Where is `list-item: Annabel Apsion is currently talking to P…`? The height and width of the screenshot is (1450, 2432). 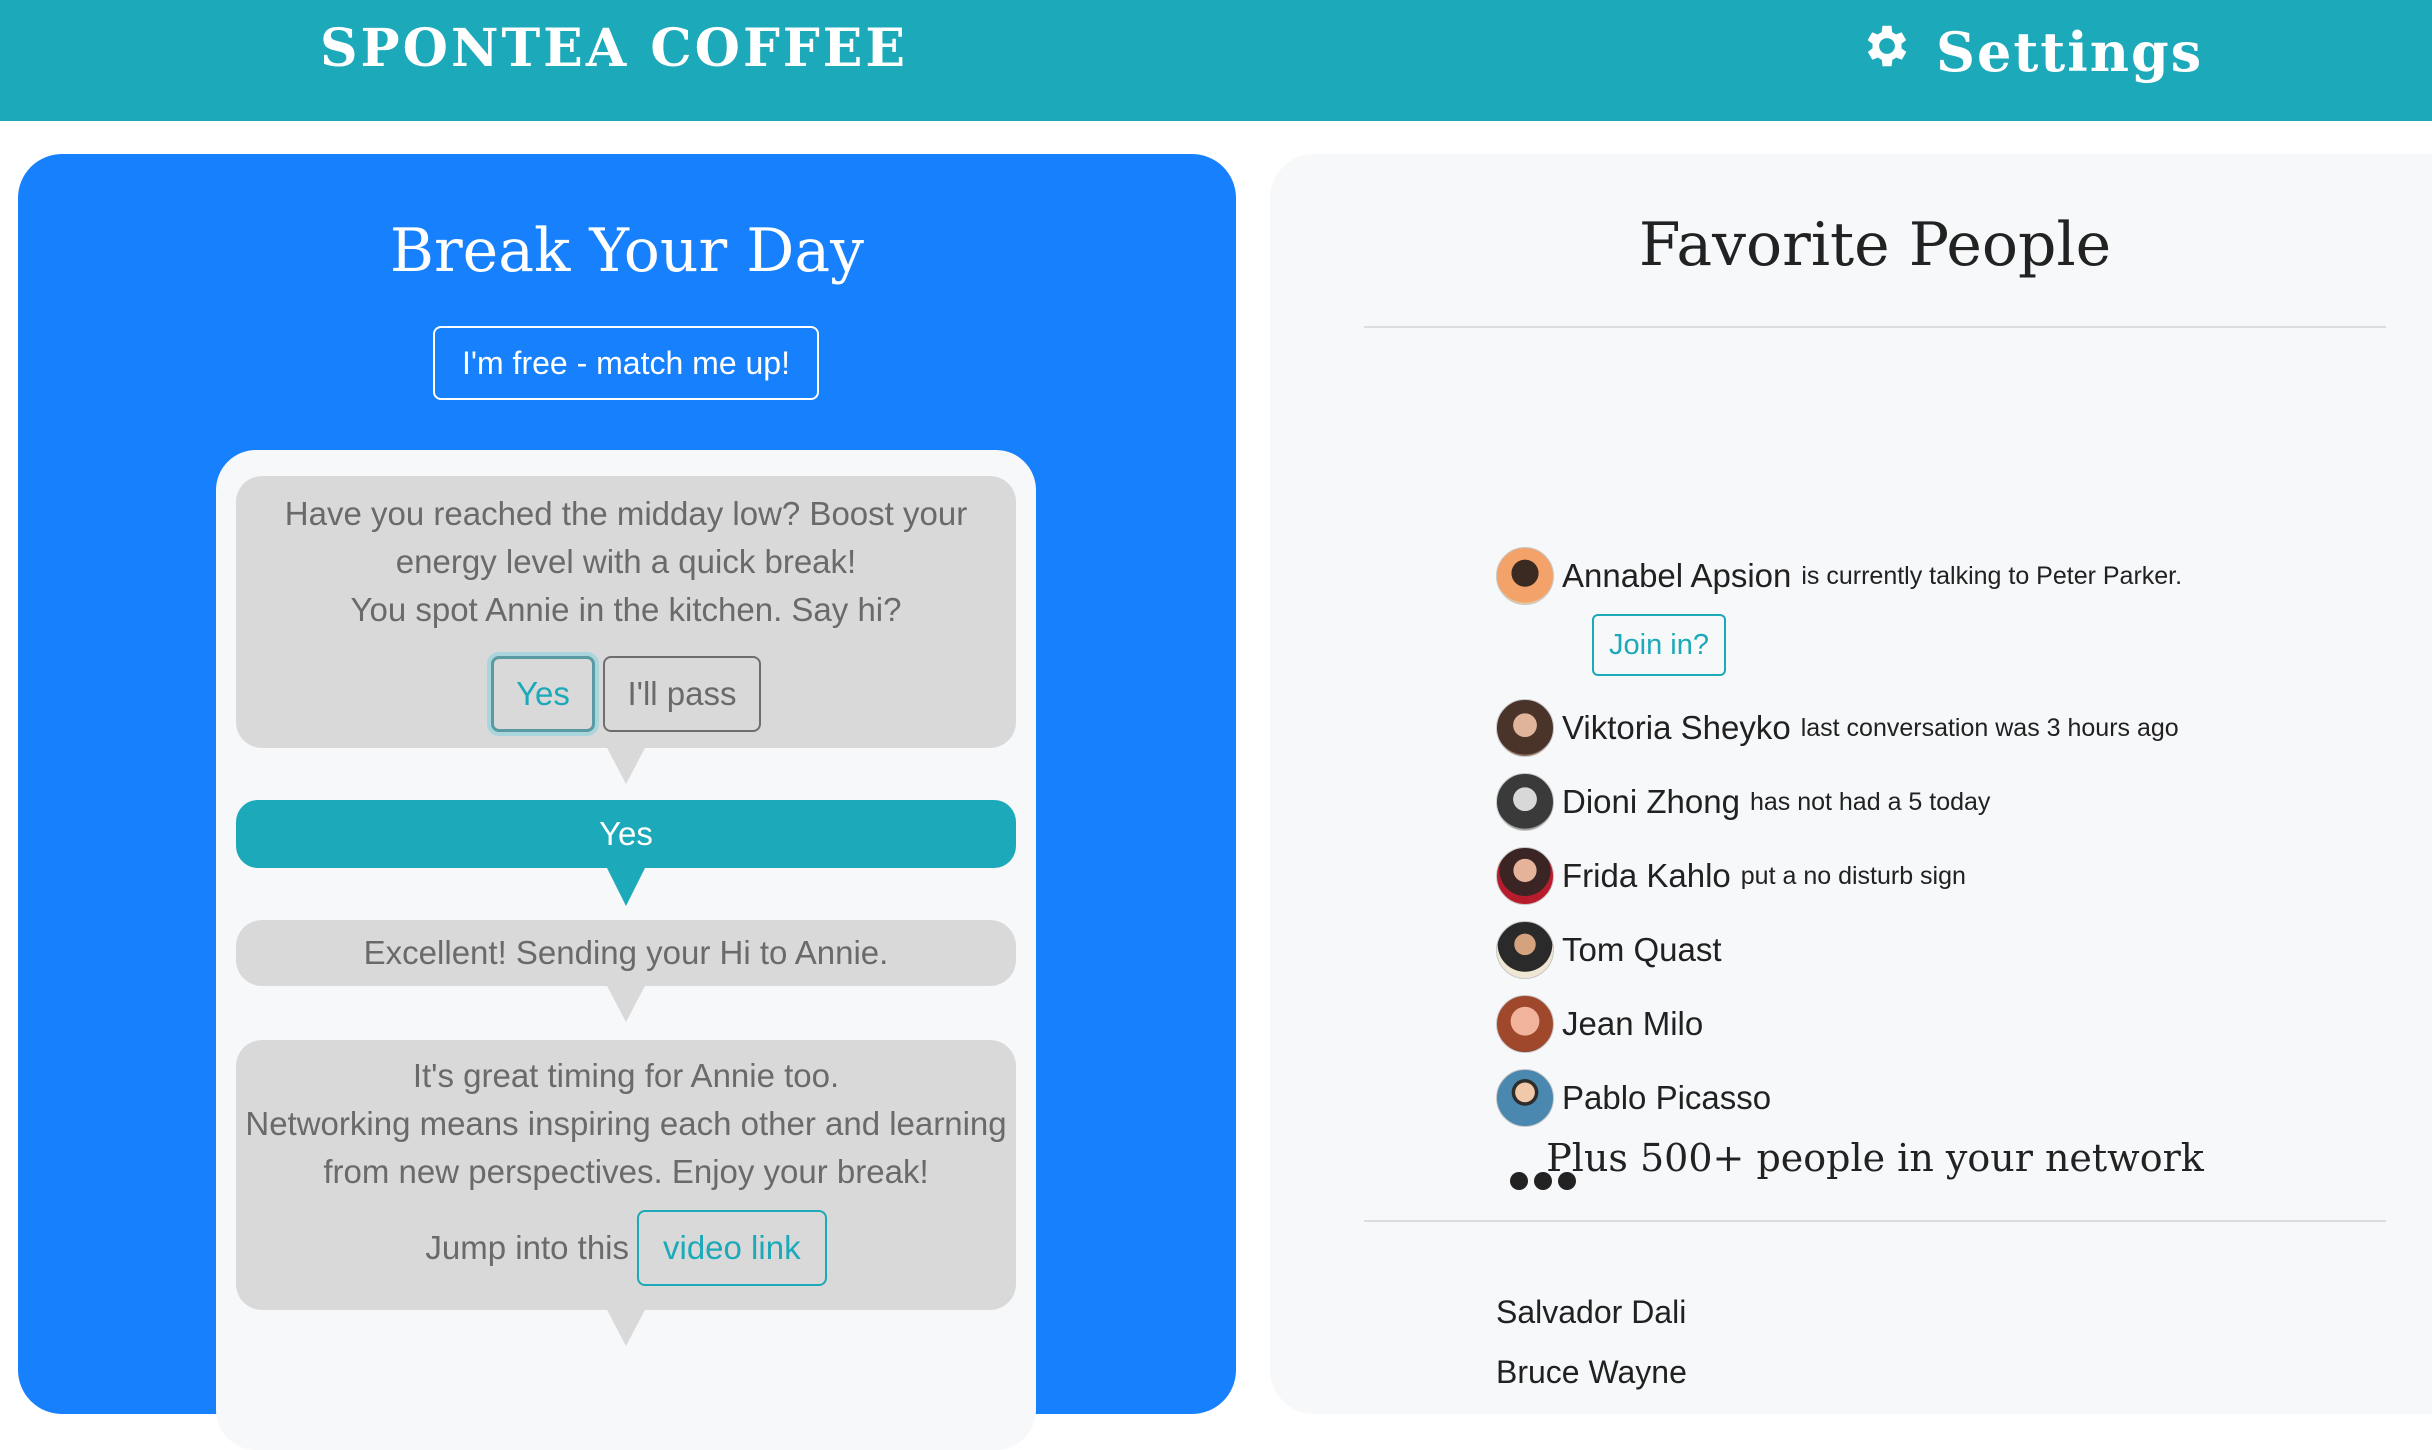 list-item: Annabel Apsion is currently talking to P… is located at coordinates (1839, 576).